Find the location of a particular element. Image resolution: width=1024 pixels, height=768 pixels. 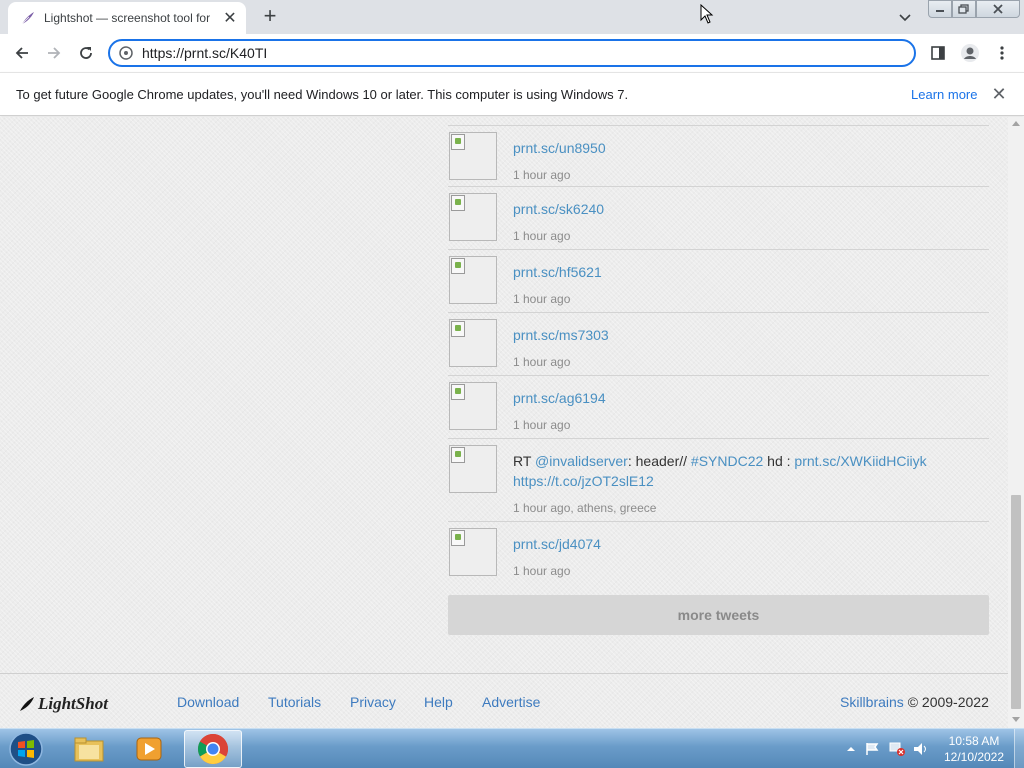

footer-link-help: Help is located at coordinates (438, 702).